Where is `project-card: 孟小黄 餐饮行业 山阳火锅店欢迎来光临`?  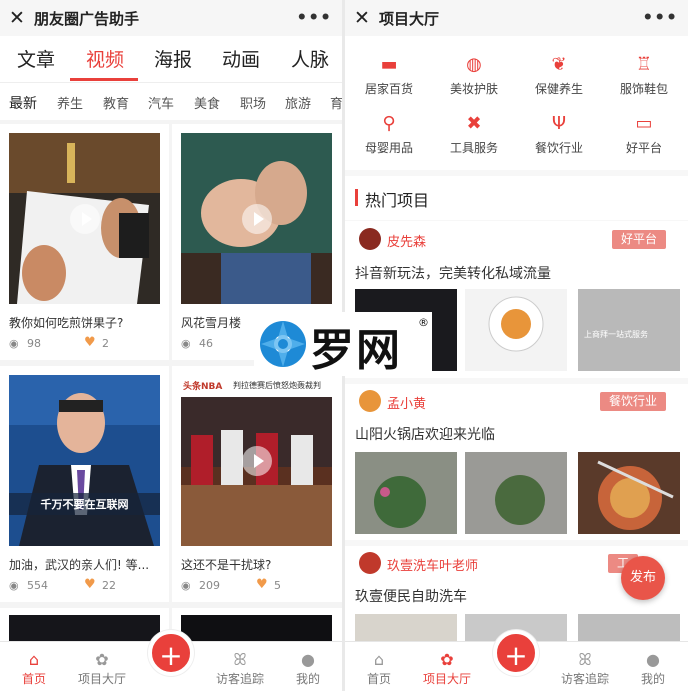 project-card: 孟小黄 餐饮行业 山阳火锅店欢迎来光临 is located at coordinates (516, 462).